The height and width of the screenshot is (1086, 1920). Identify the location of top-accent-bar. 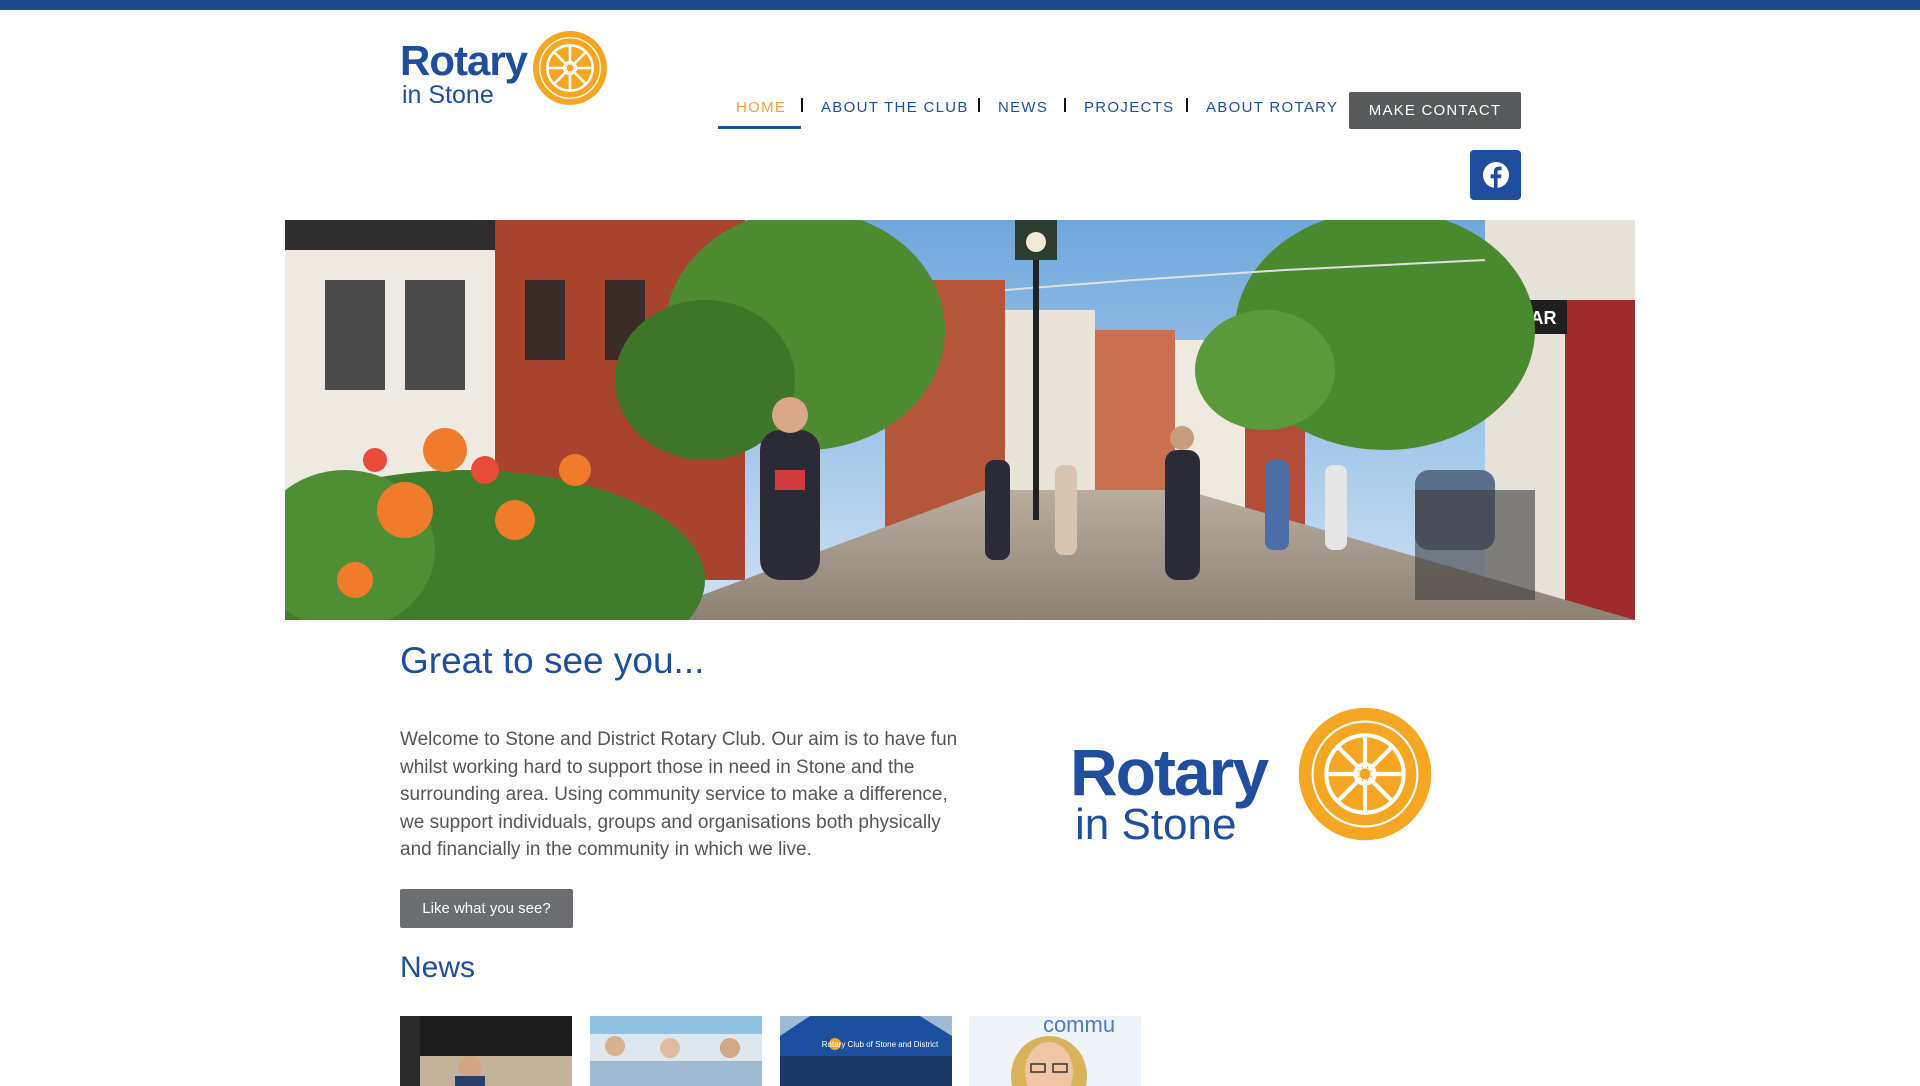
(960, 5).